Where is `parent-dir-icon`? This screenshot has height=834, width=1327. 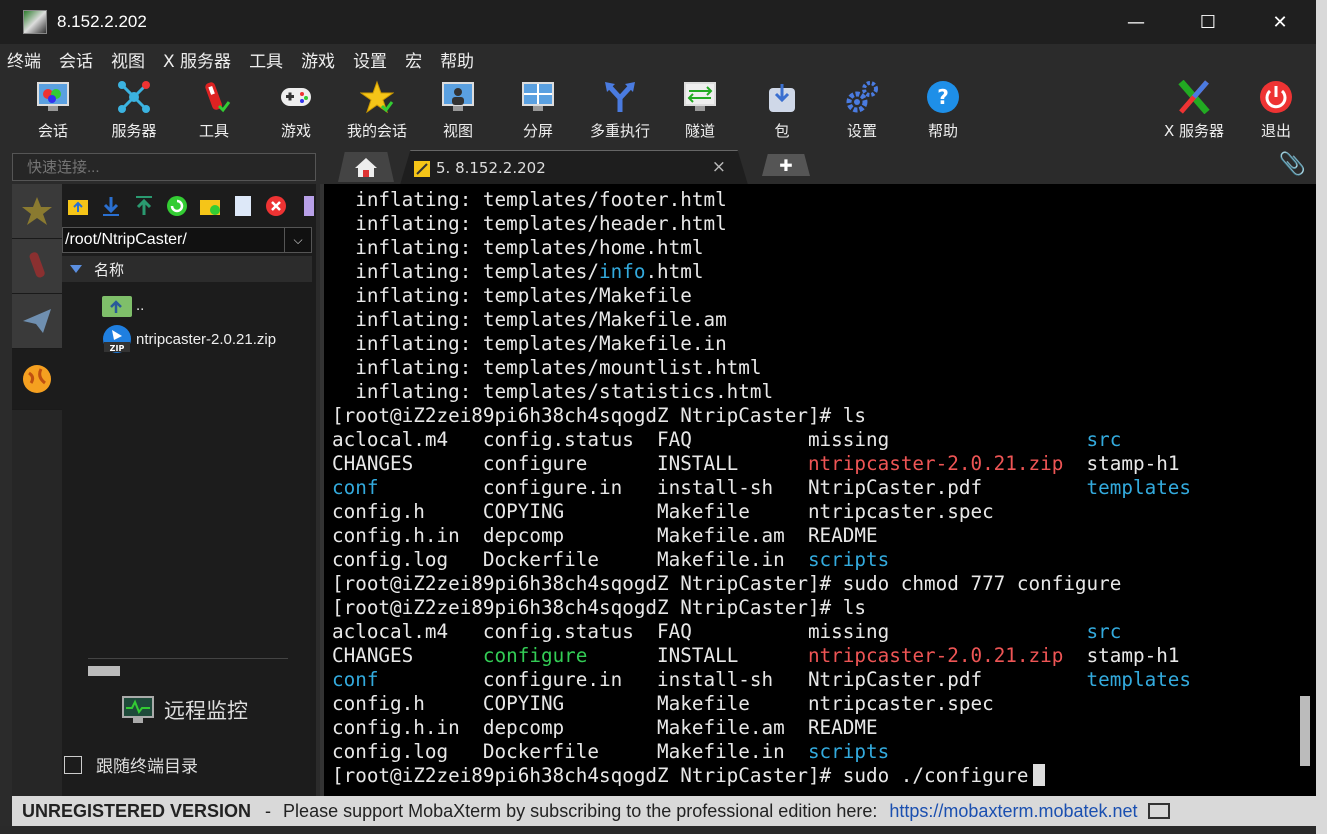 parent-dir-icon is located at coordinates (78, 206).